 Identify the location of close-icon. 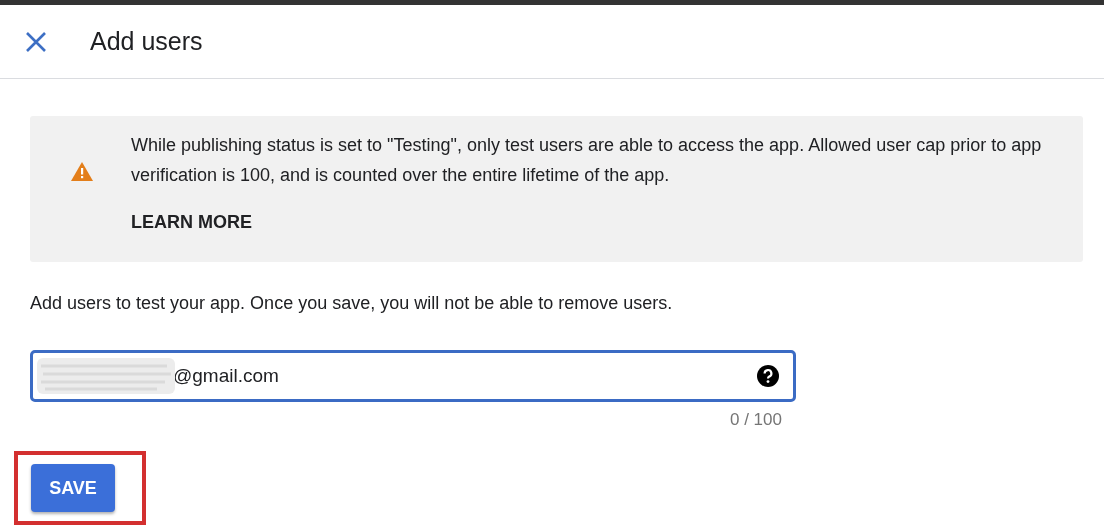
(36, 41).